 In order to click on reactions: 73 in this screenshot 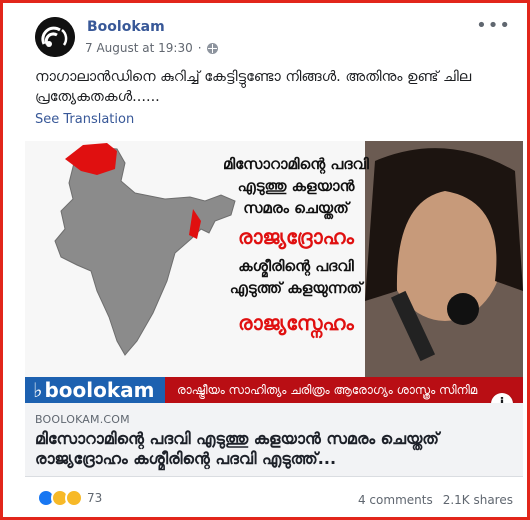, I will do `click(69, 498)`.